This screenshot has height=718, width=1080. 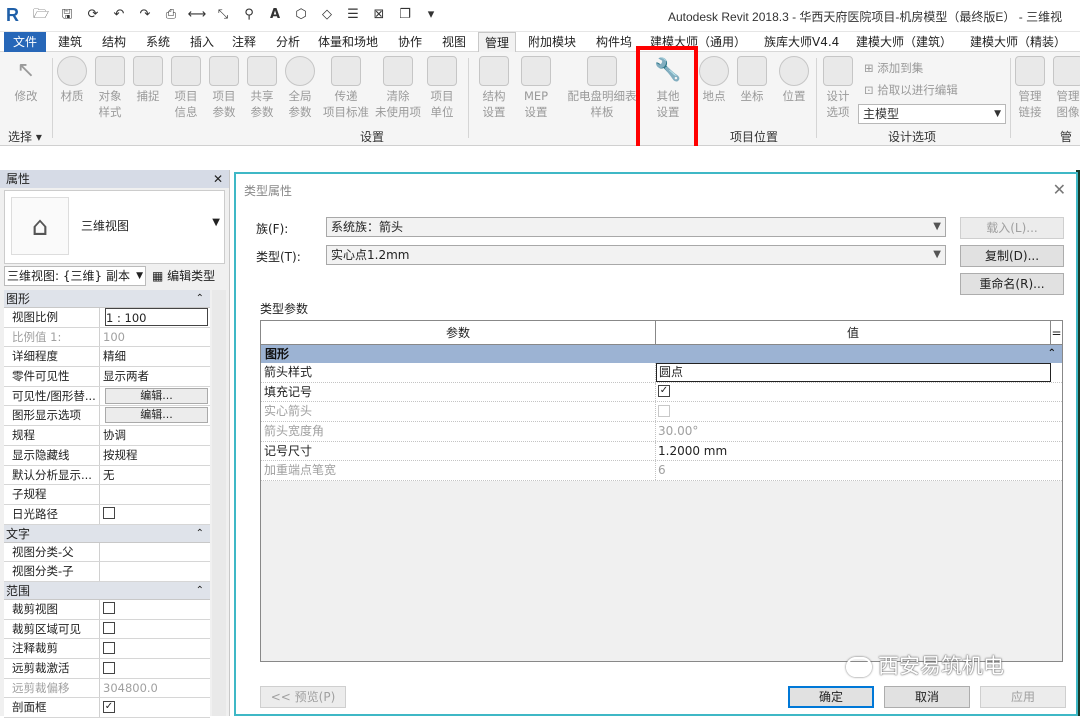 What do you see at coordinates (752, 80) in the screenshot?
I see `coordinates-button: 坐标` at bounding box center [752, 80].